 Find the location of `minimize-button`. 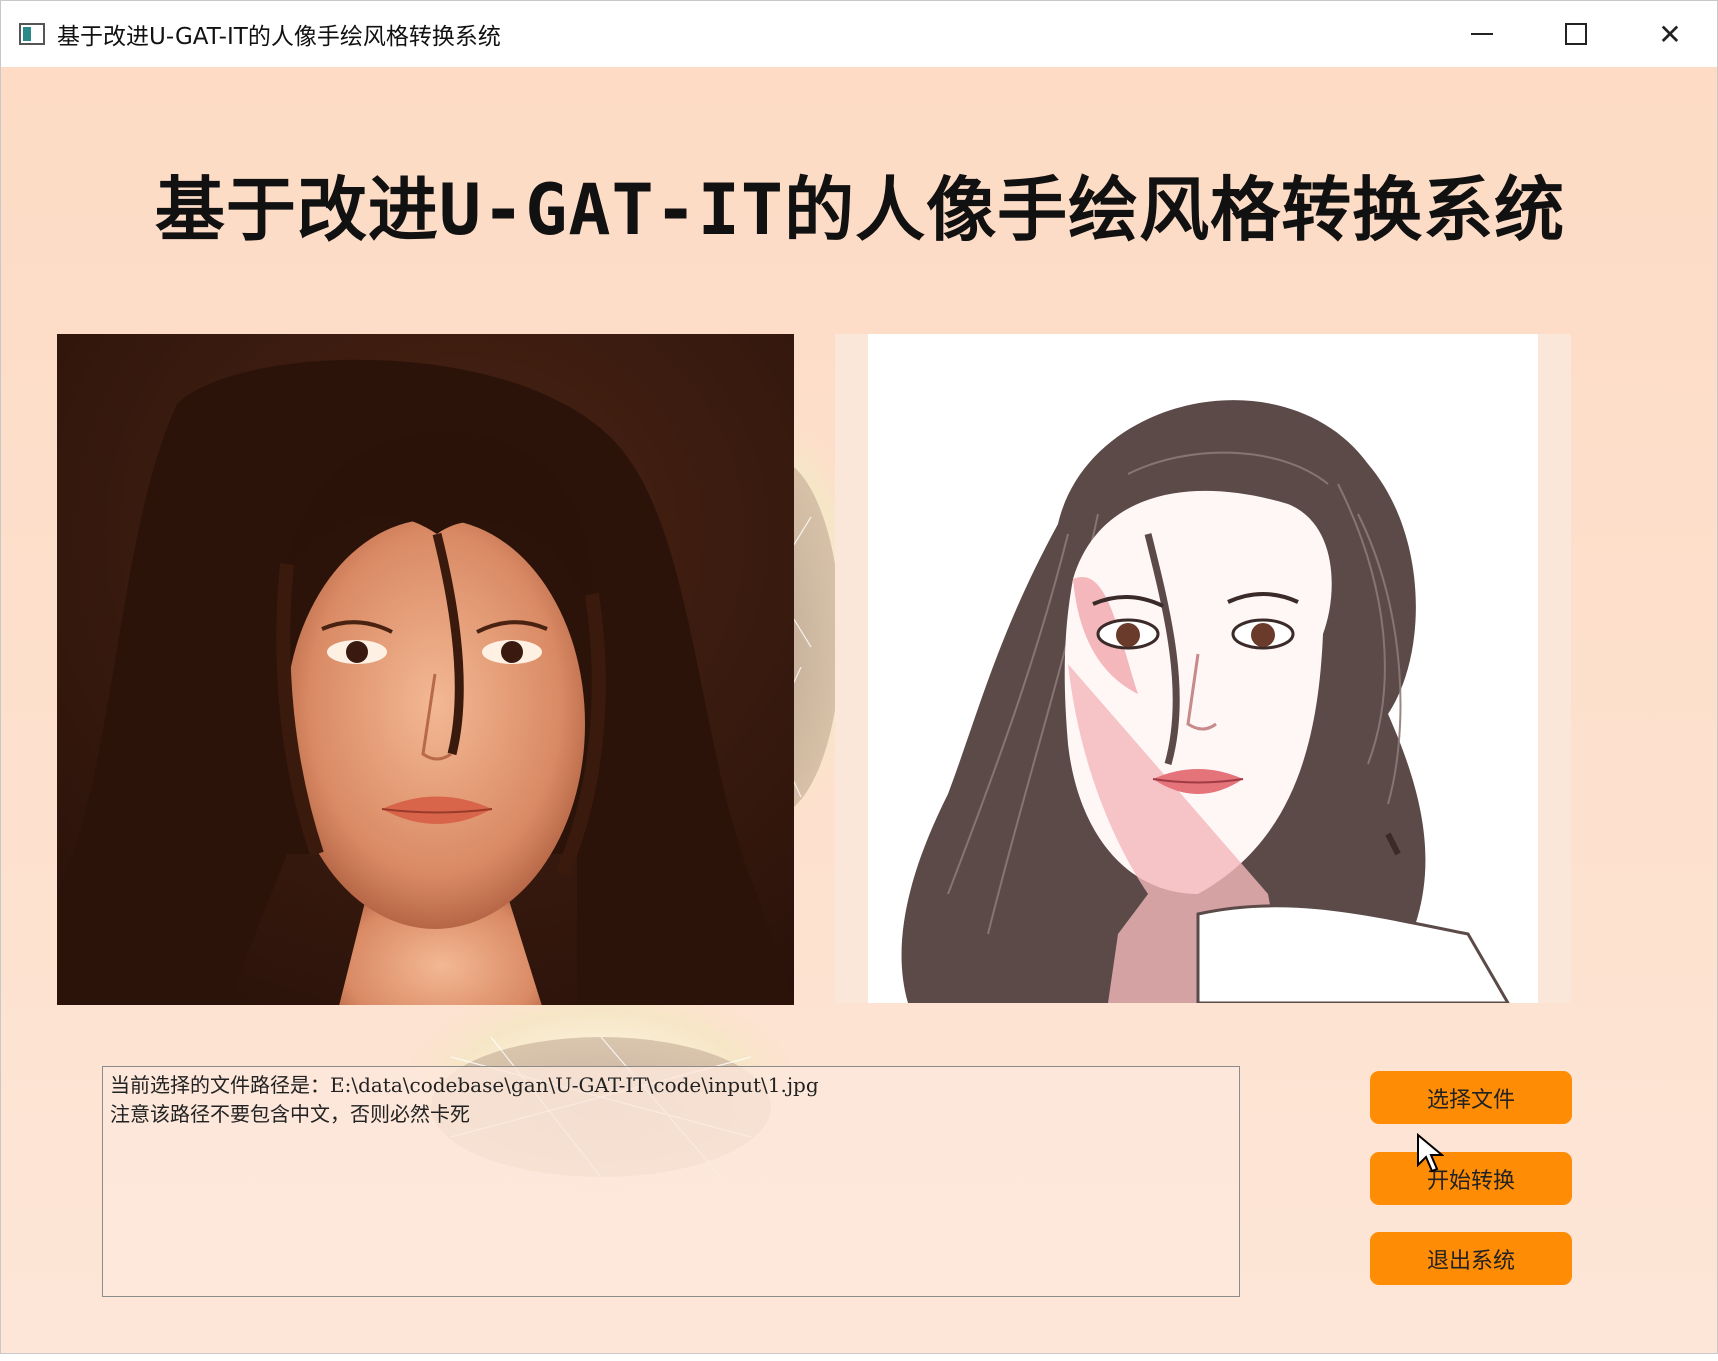

minimize-button is located at coordinates (1482, 34).